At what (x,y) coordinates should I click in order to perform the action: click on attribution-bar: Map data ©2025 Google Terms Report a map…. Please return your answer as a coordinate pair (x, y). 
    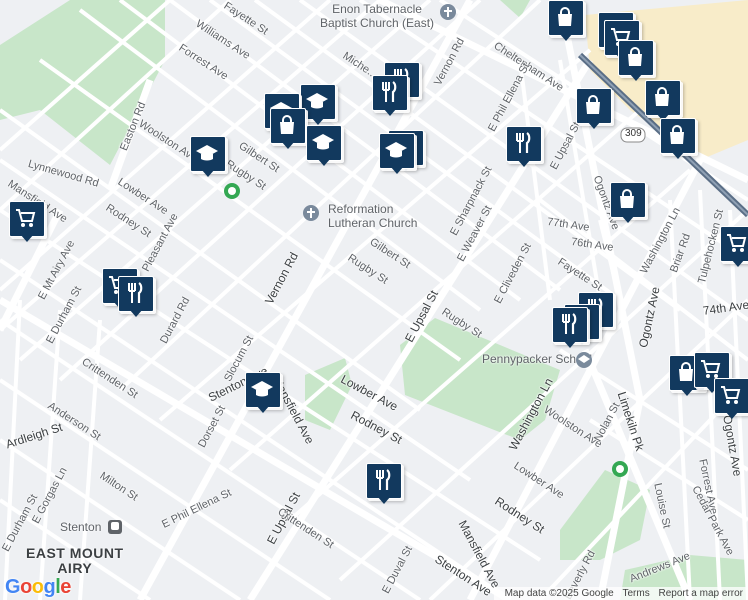
    Looking at the image, I should click on (620, 593).